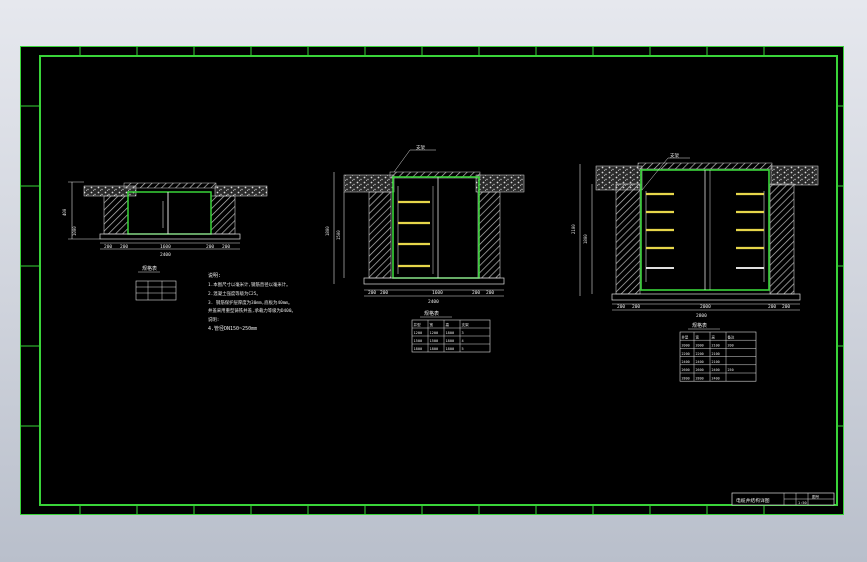  I want to click on right-dim-v2: 1800, so click(585, 239).